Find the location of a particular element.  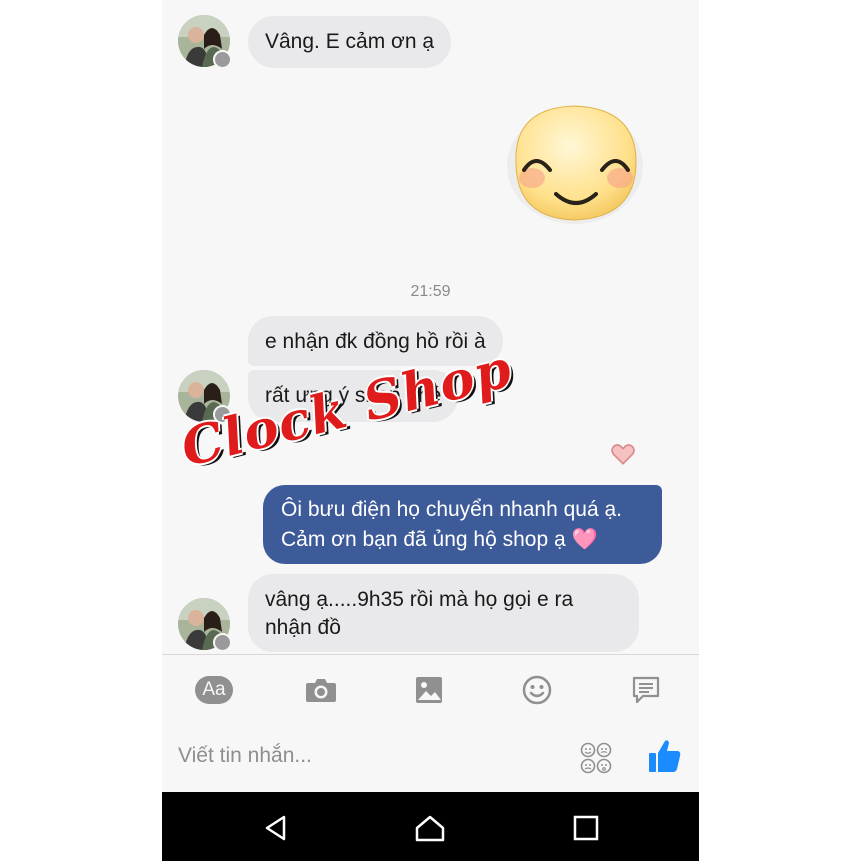

text-format-icon: Aa is located at coordinates (214, 690).